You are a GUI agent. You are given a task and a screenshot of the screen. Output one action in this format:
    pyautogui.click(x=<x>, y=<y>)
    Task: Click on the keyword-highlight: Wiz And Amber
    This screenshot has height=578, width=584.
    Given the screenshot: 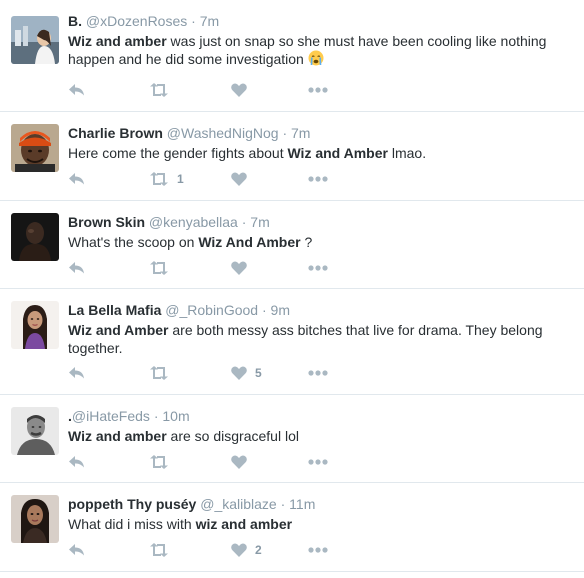 What is the action you would take?
    pyautogui.click(x=249, y=242)
    